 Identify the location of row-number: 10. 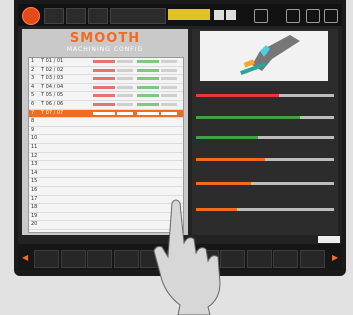
(34, 138).